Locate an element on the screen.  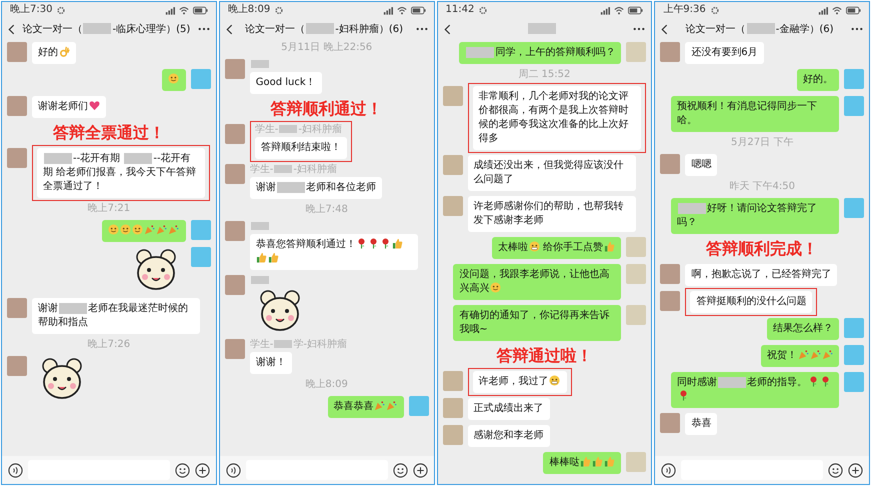
message-bubble: 好的 is located at coordinates (54, 53).